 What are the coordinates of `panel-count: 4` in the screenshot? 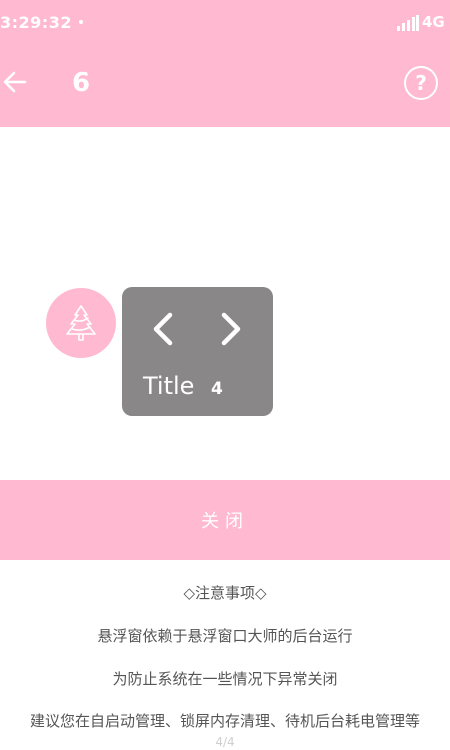 It's located at (217, 389).